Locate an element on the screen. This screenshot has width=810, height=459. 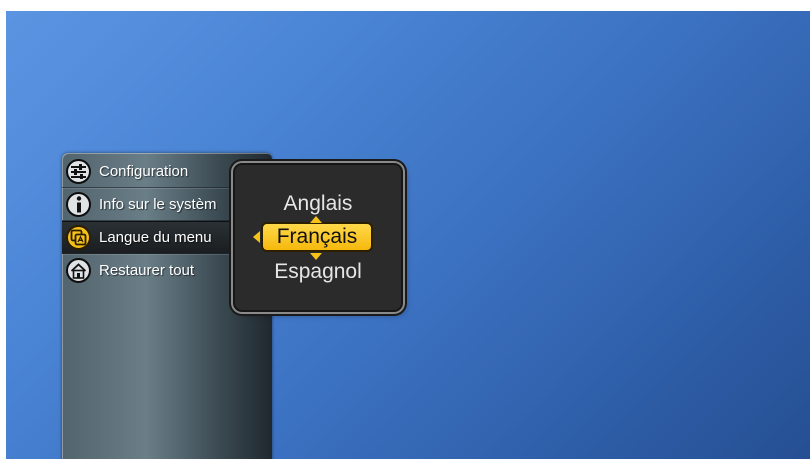
language-option-previous: Anglais is located at coordinates (318, 204).